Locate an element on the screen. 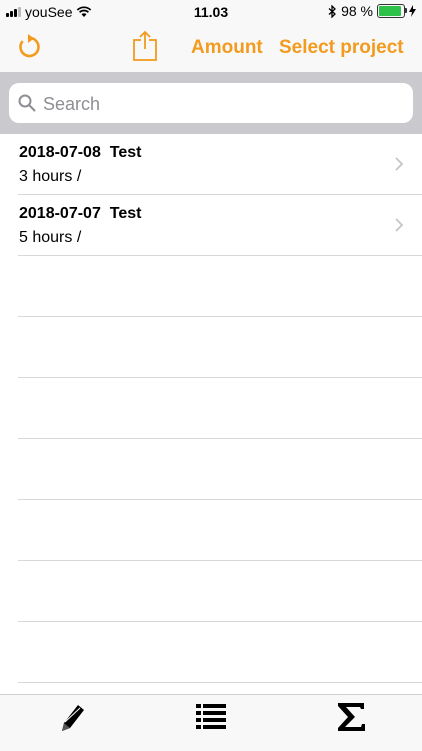 This screenshot has width=422, height=751. tab-bar is located at coordinates (211, 722).